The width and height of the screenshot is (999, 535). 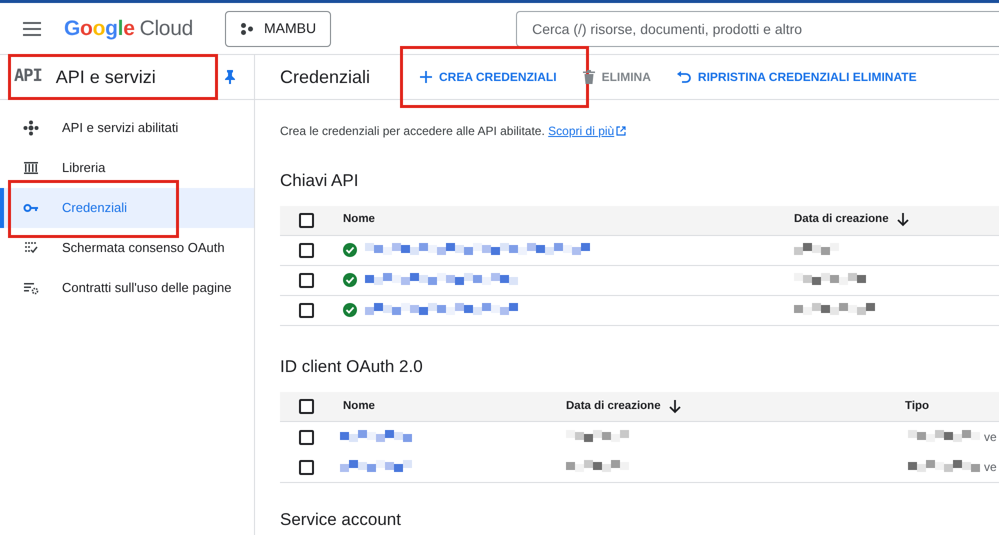 What do you see at coordinates (320, 181) in the screenshot?
I see `section-title: Chiavi API` at bounding box center [320, 181].